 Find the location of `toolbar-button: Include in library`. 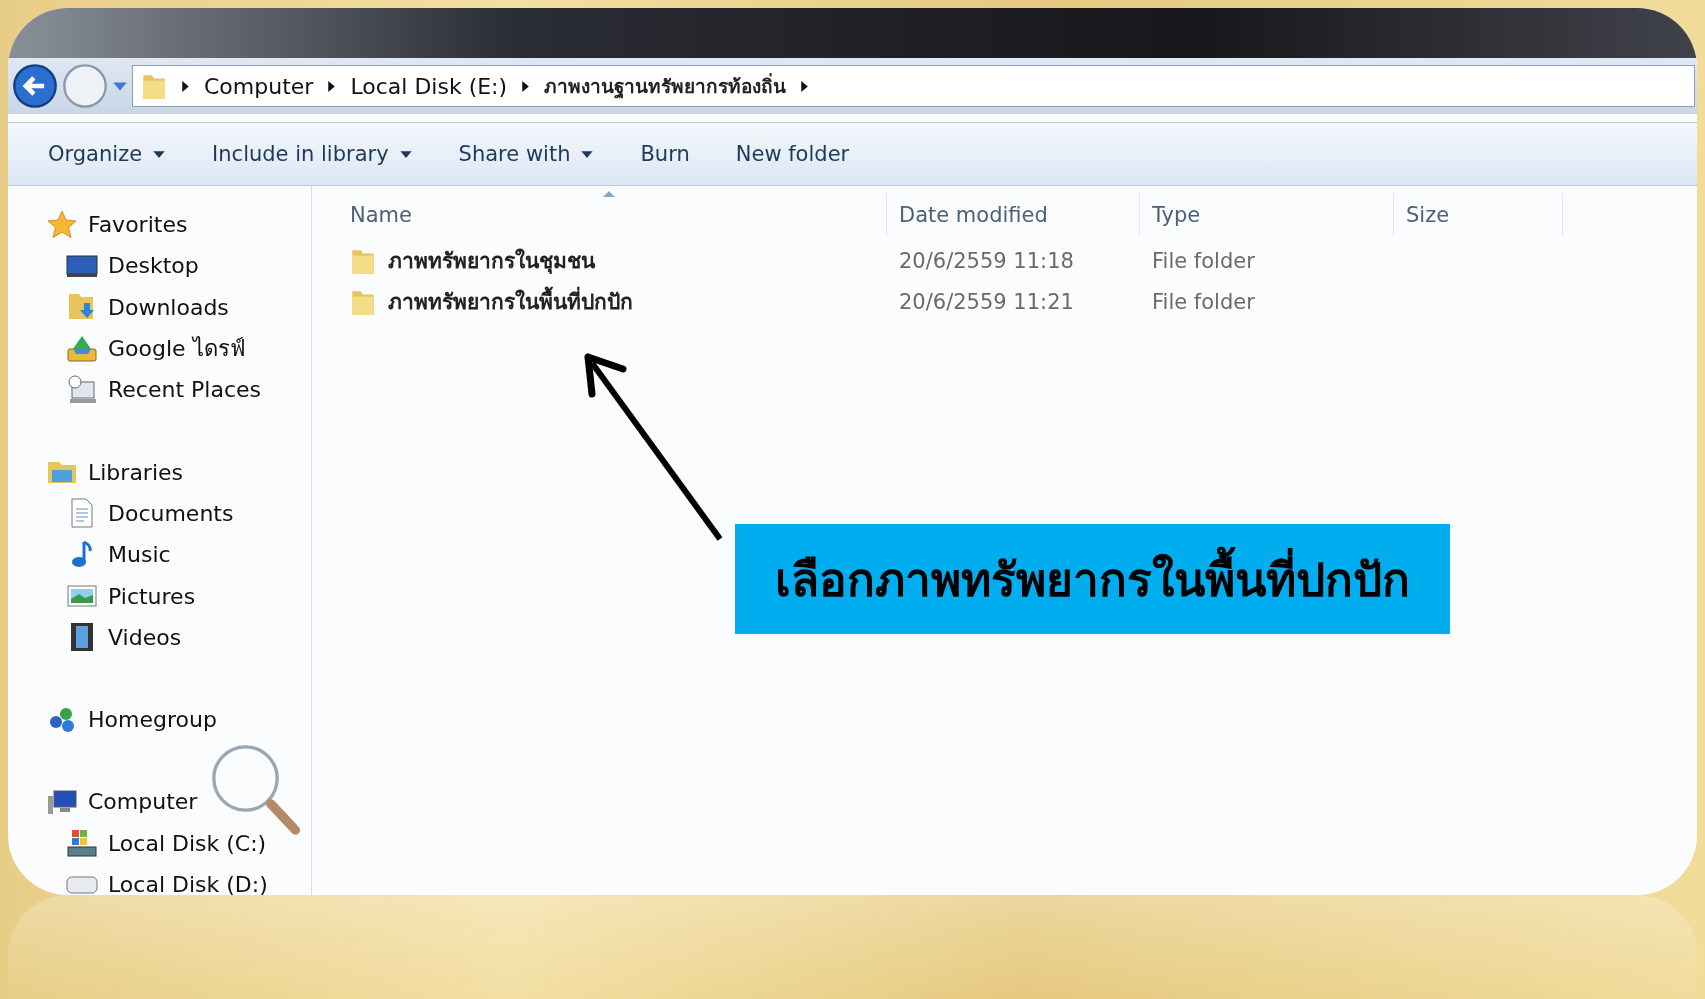

toolbar-button: Include in library is located at coordinates (312, 154).